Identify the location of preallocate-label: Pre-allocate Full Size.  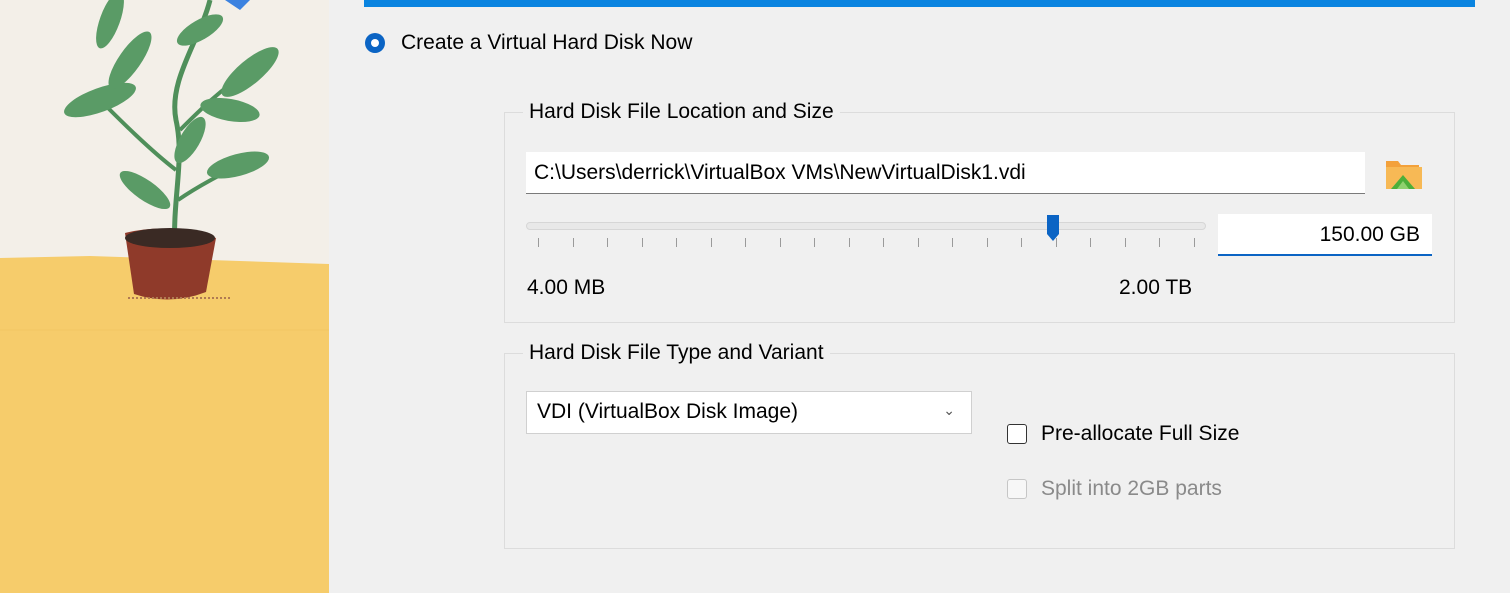
(1140, 433).